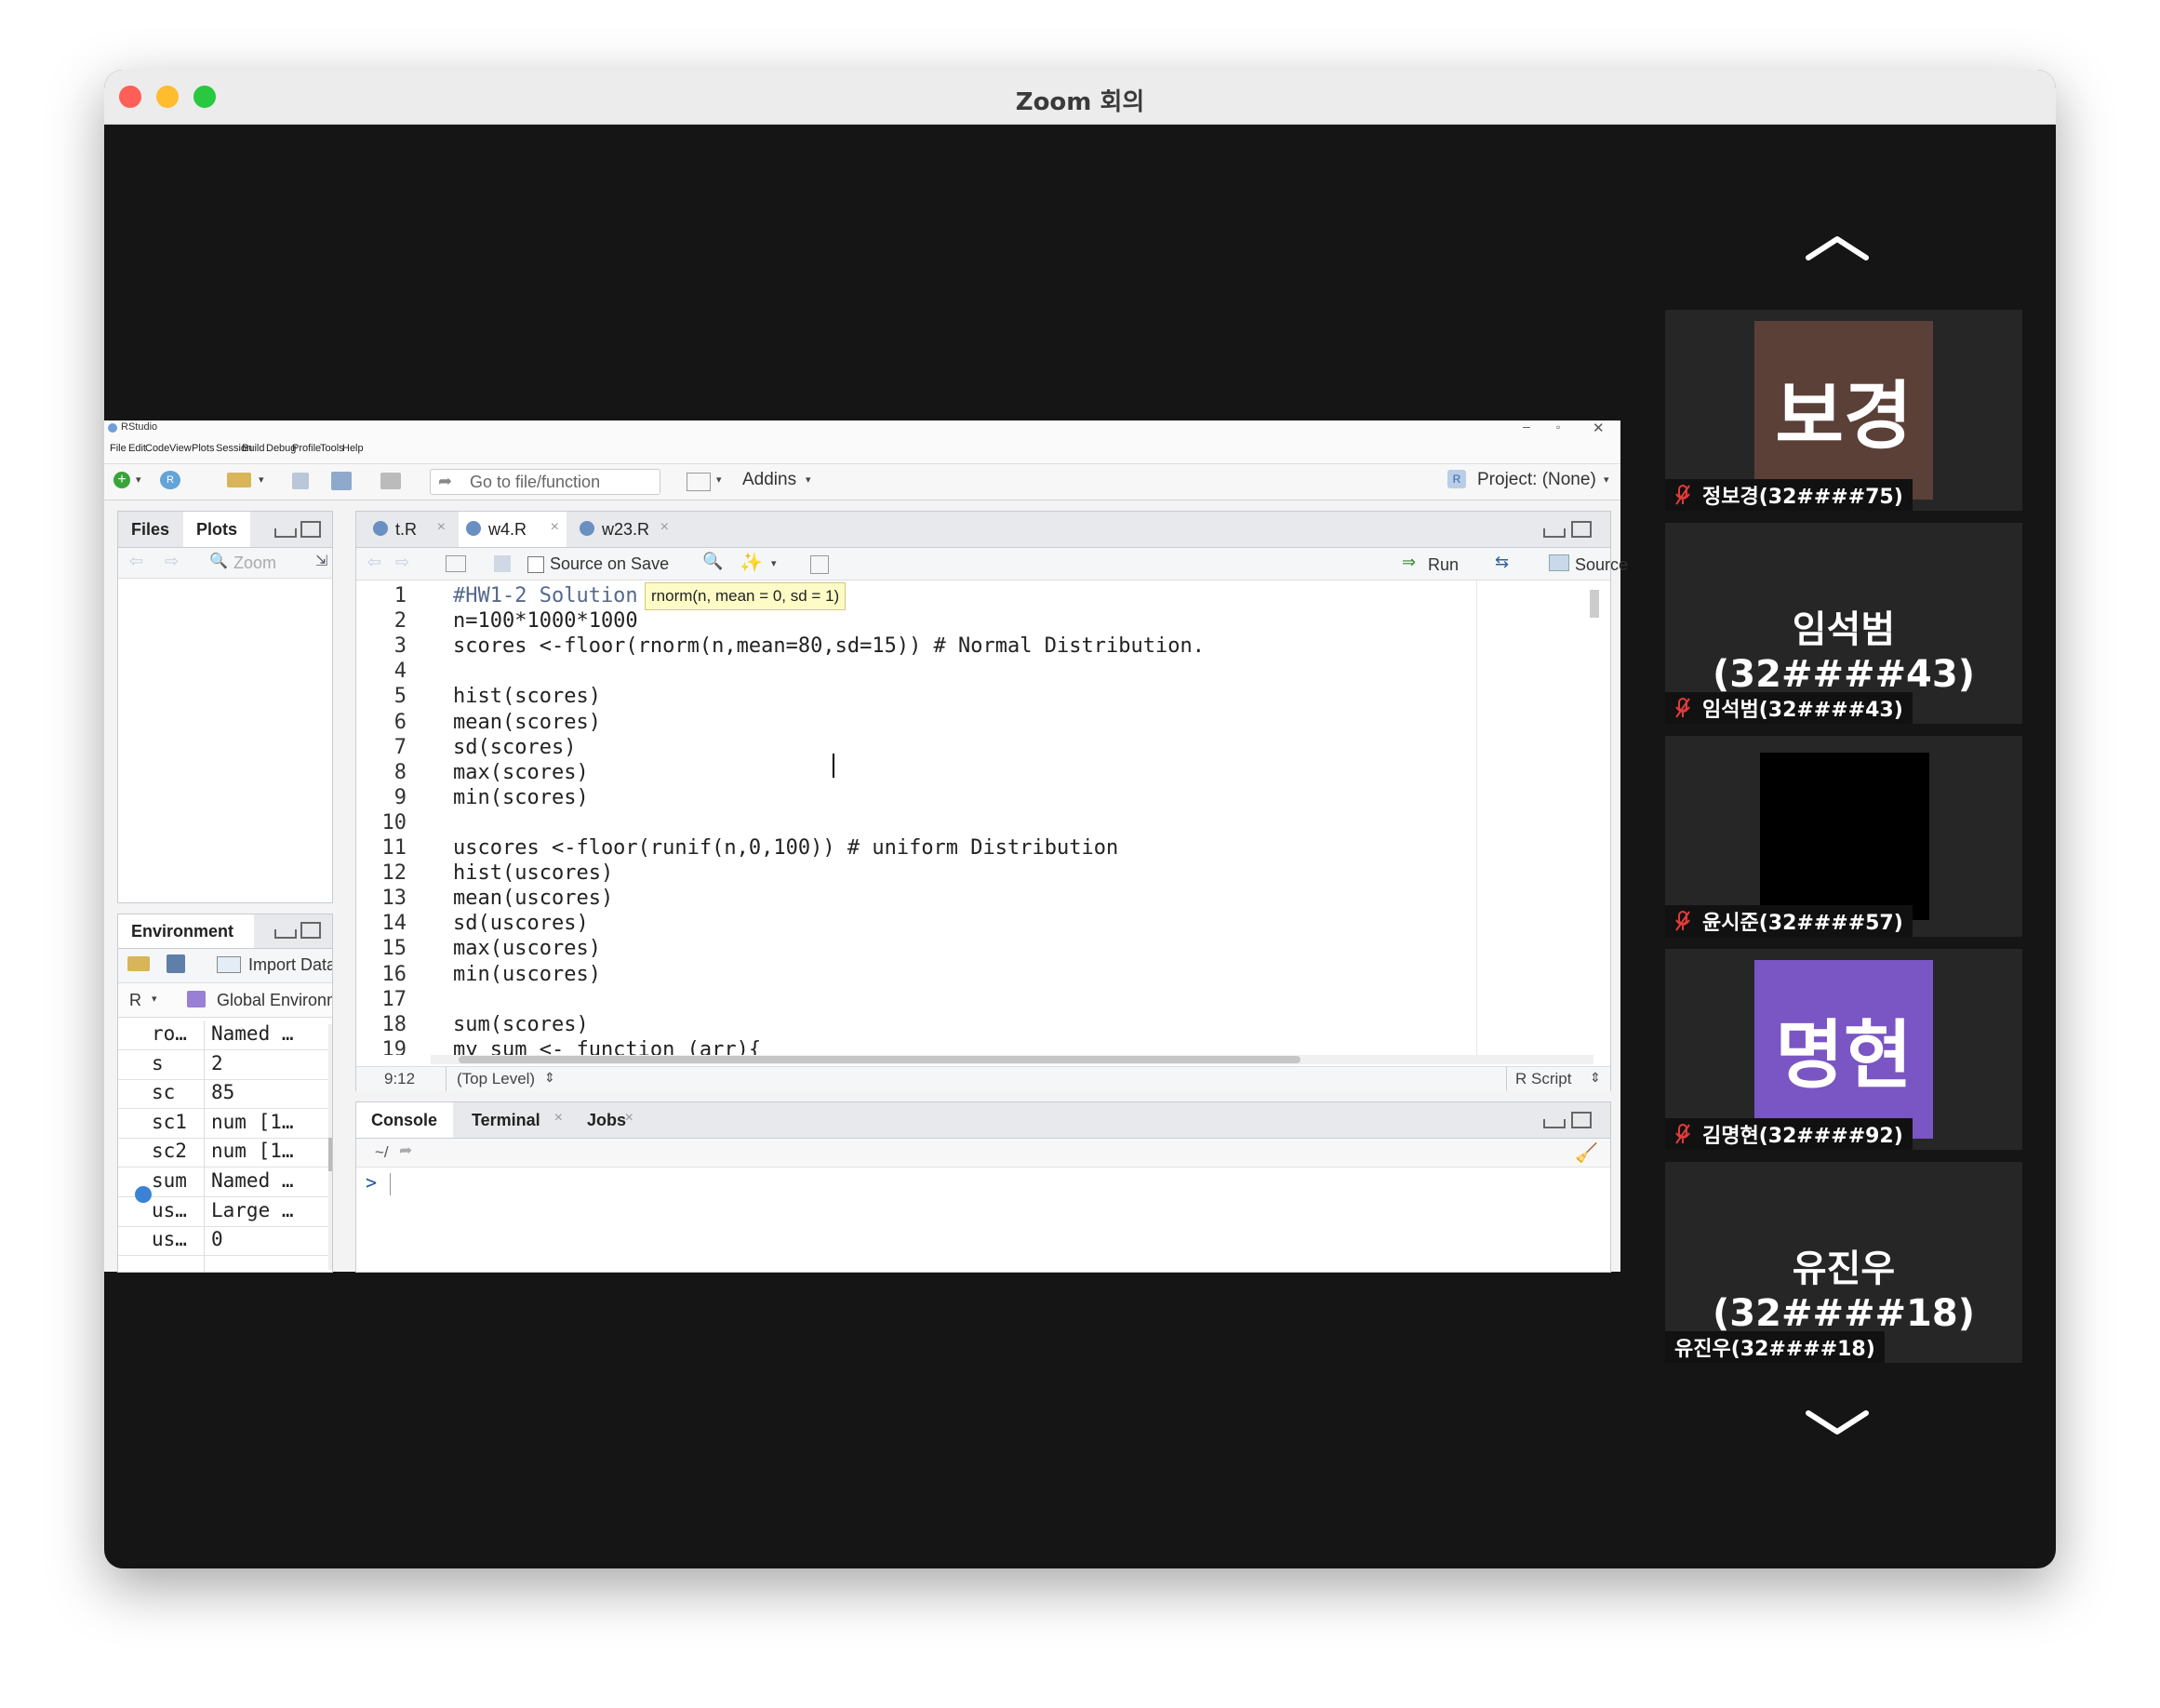  What do you see at coordinates (300, 481) in the screenshot?
I see `save-icon` at bounding box center [300, 481].